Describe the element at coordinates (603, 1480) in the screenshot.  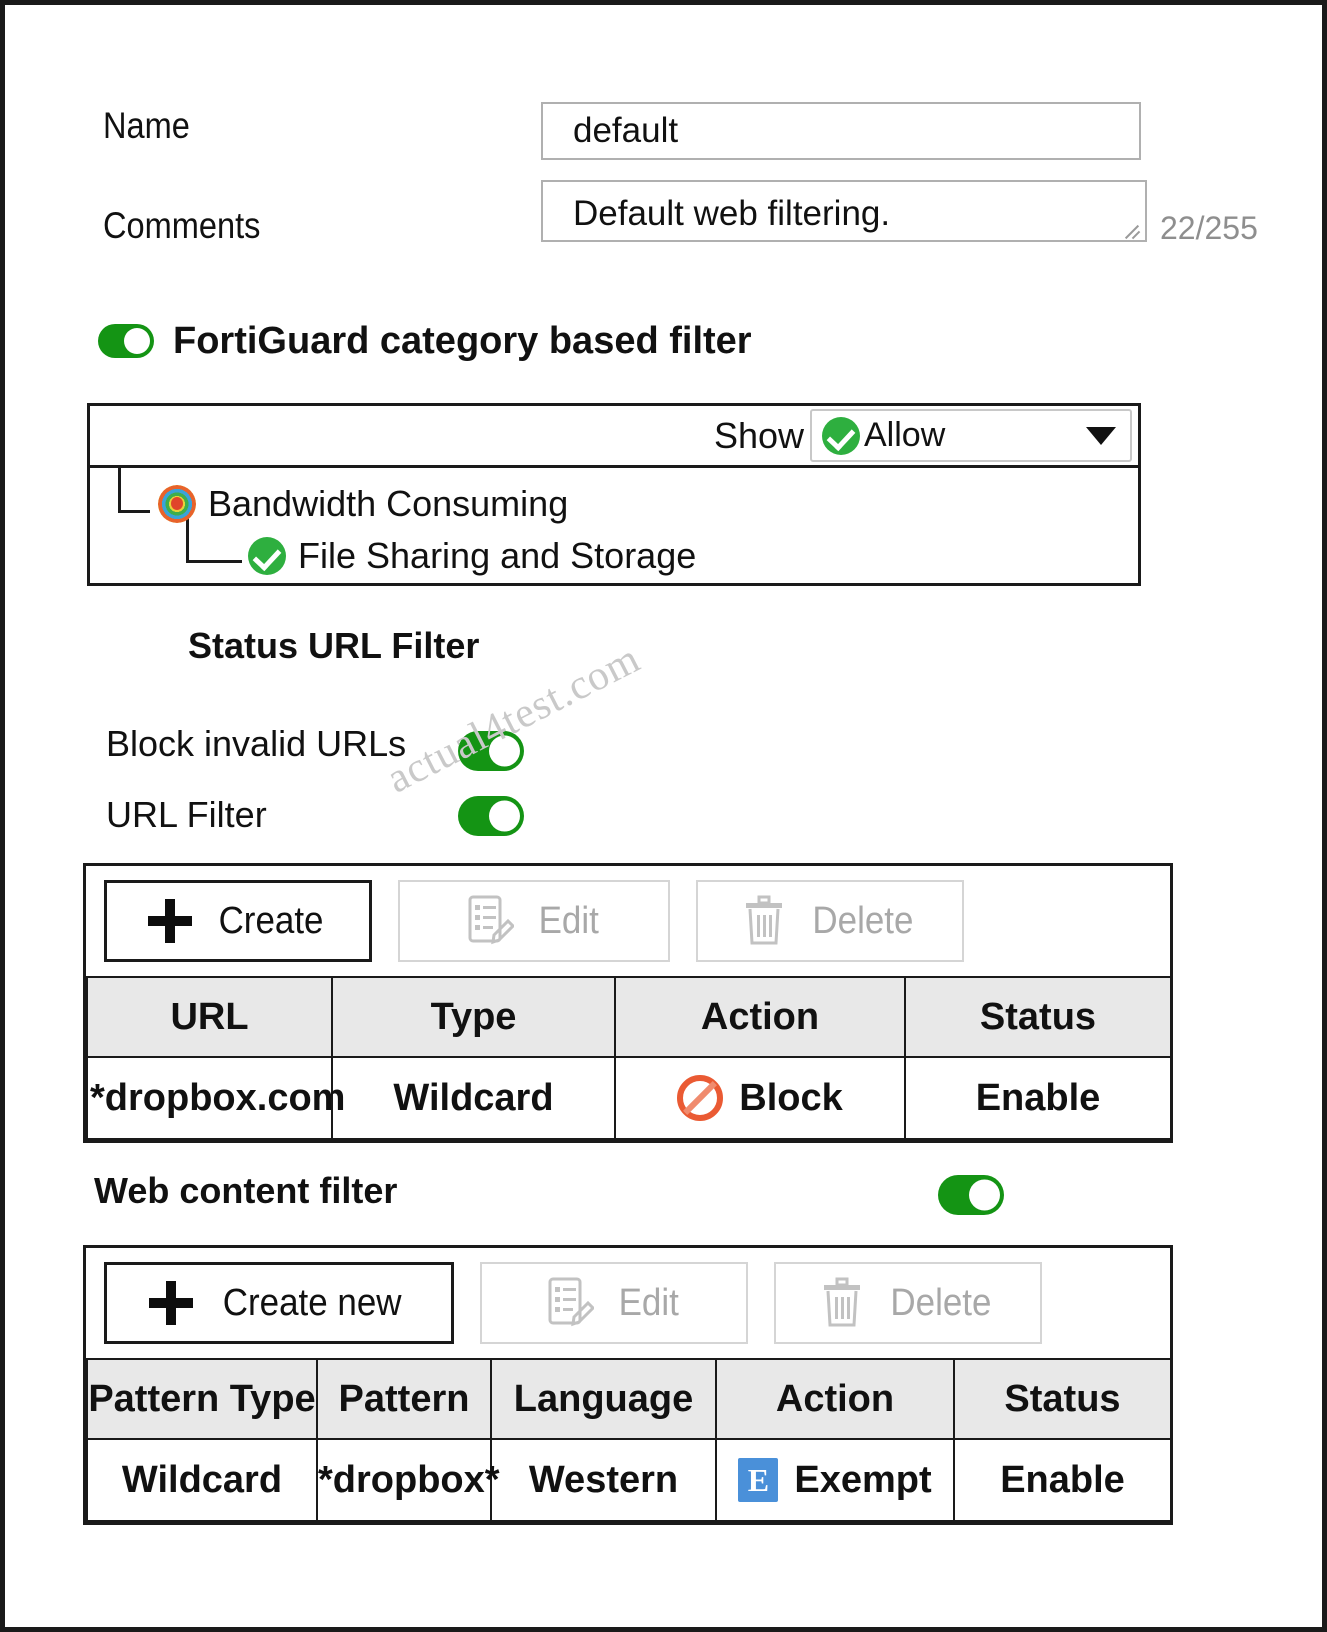
I see `cell-language: Western` at that location.